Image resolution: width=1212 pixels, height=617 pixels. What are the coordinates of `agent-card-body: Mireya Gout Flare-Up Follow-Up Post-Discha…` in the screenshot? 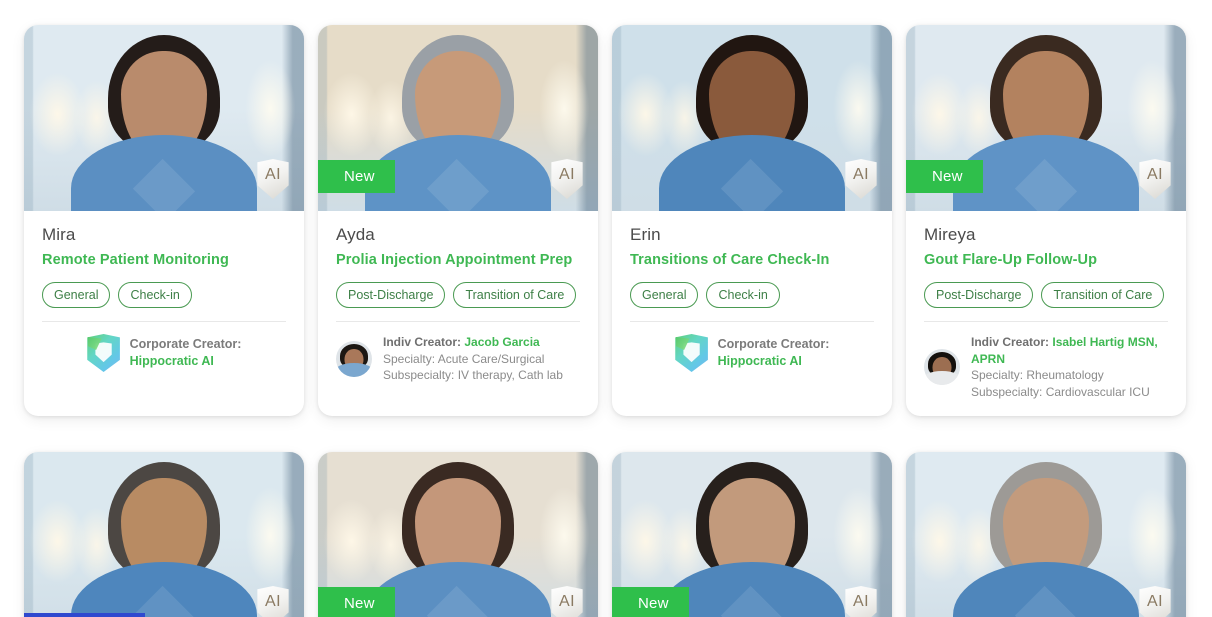 It's located at (1046, 313).